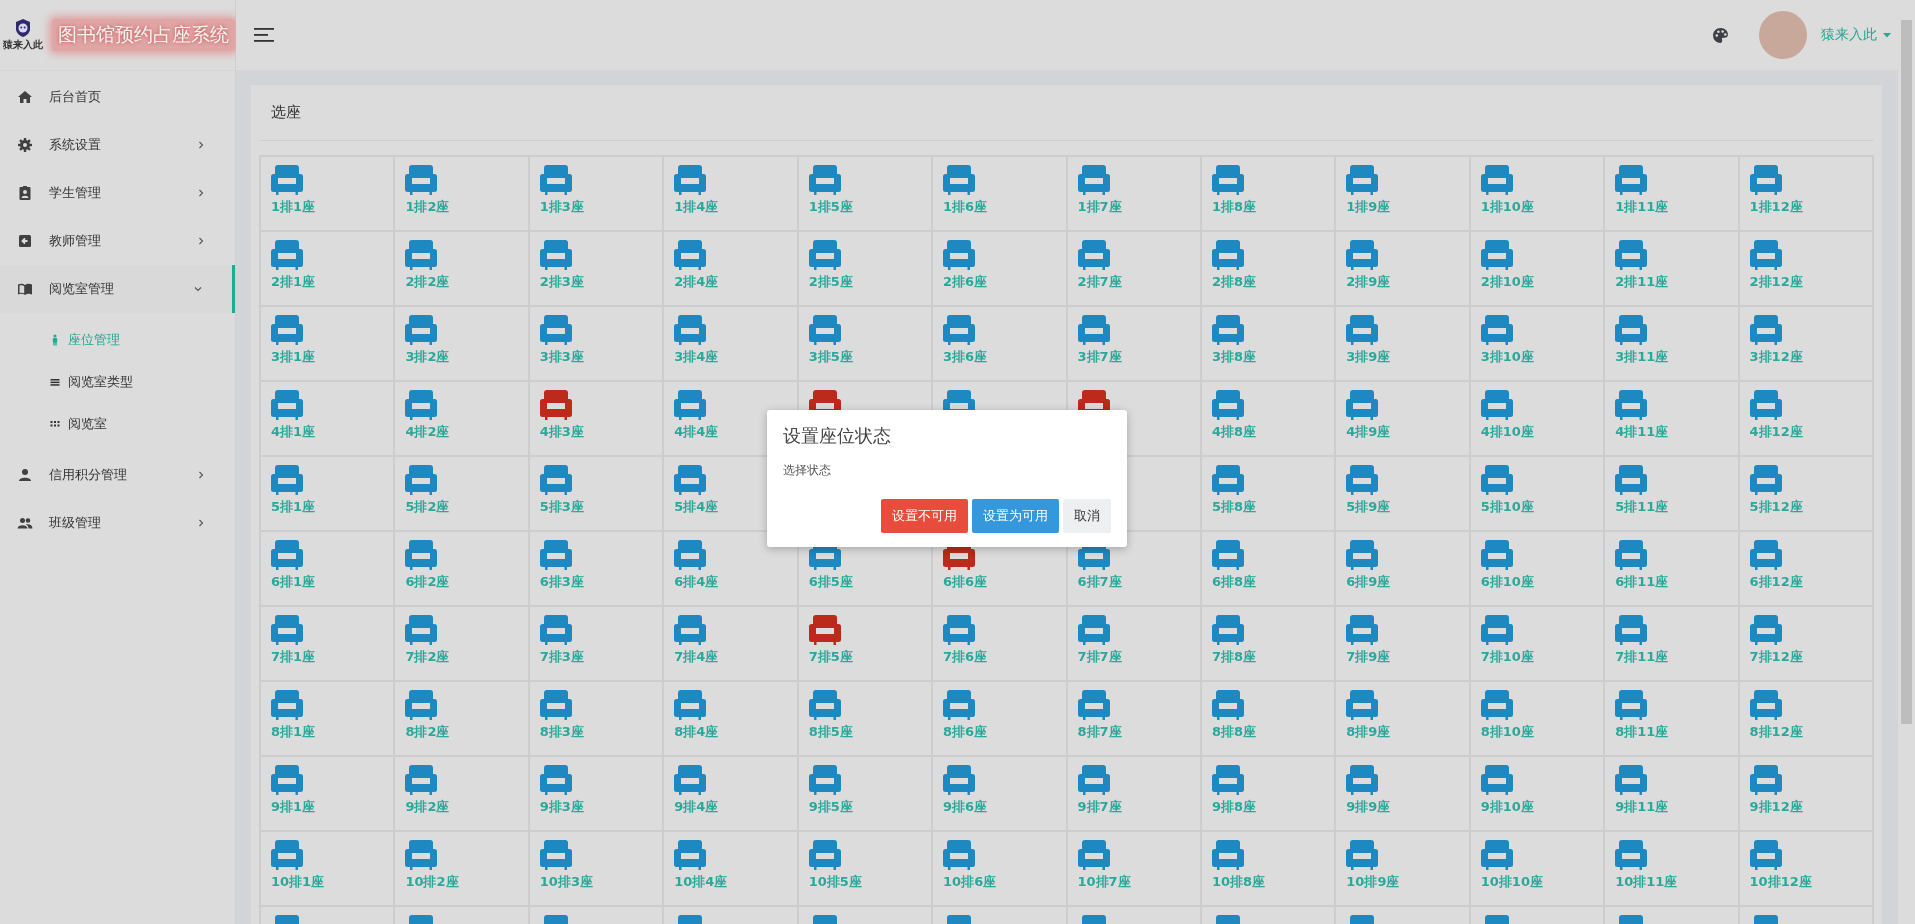  Describe the element at coordinates (866, 794) in the screenshot. I see `seat-cell: 9排5座` at that location.